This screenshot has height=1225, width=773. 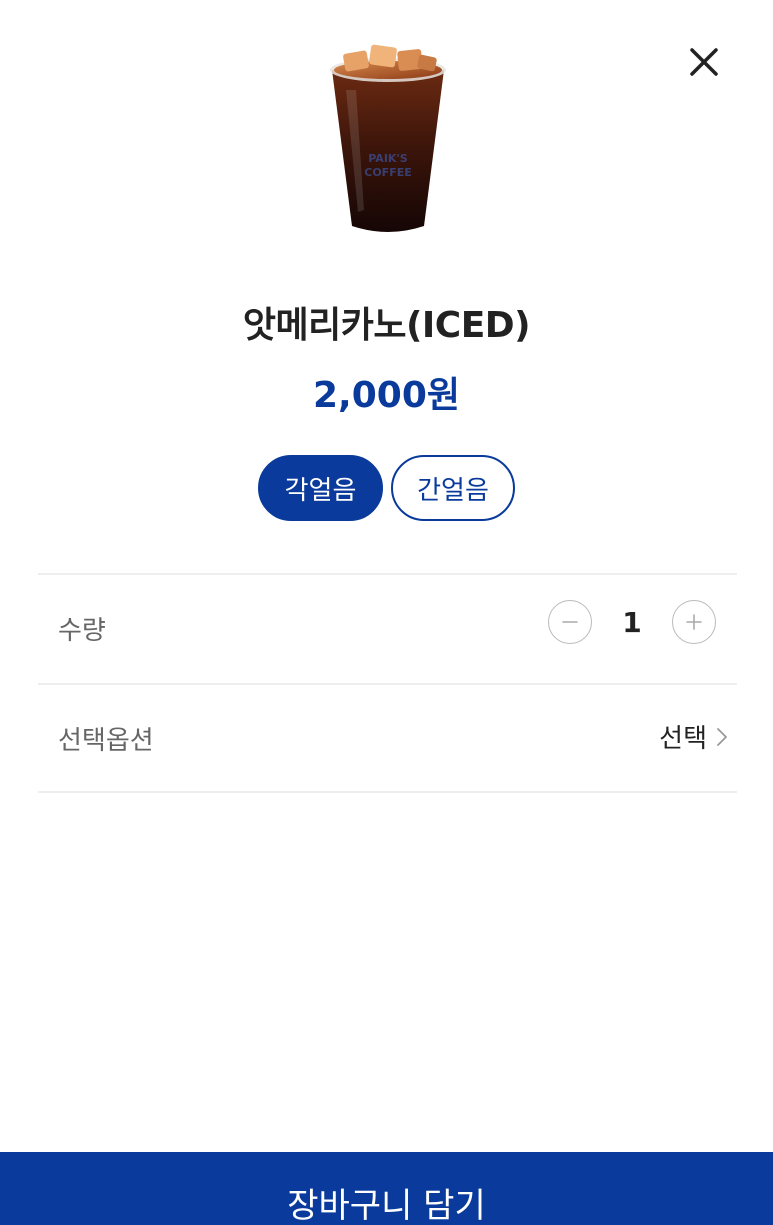 I want to click on svg-text: PAIK'S, so click(x=388, y=158).